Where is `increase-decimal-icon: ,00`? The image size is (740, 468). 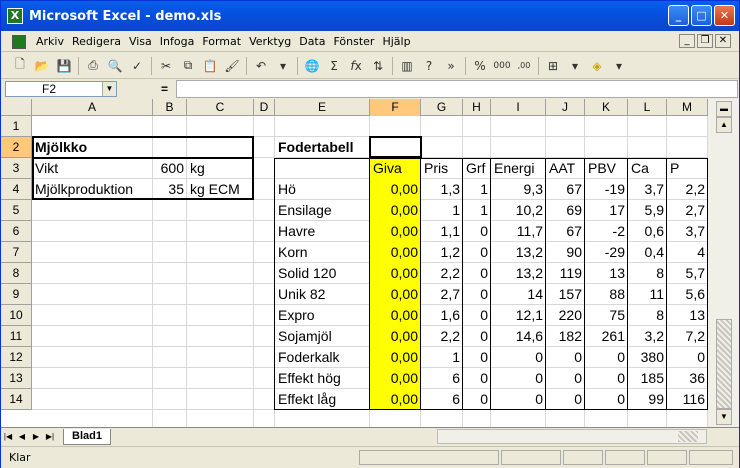 increase-decimal-icon: ,00 is located at coordinates (524, 66).